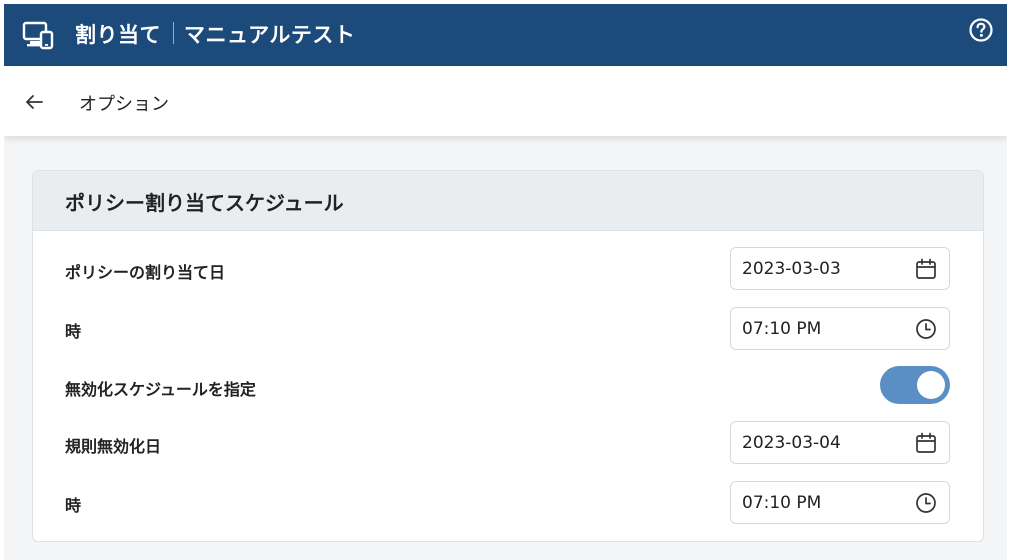 The image size is (1011, 560). Describe the element at coordinates (145, 272) in the screenshot. I see `assign-date-label: ポリシーの割り当て日` at that location.